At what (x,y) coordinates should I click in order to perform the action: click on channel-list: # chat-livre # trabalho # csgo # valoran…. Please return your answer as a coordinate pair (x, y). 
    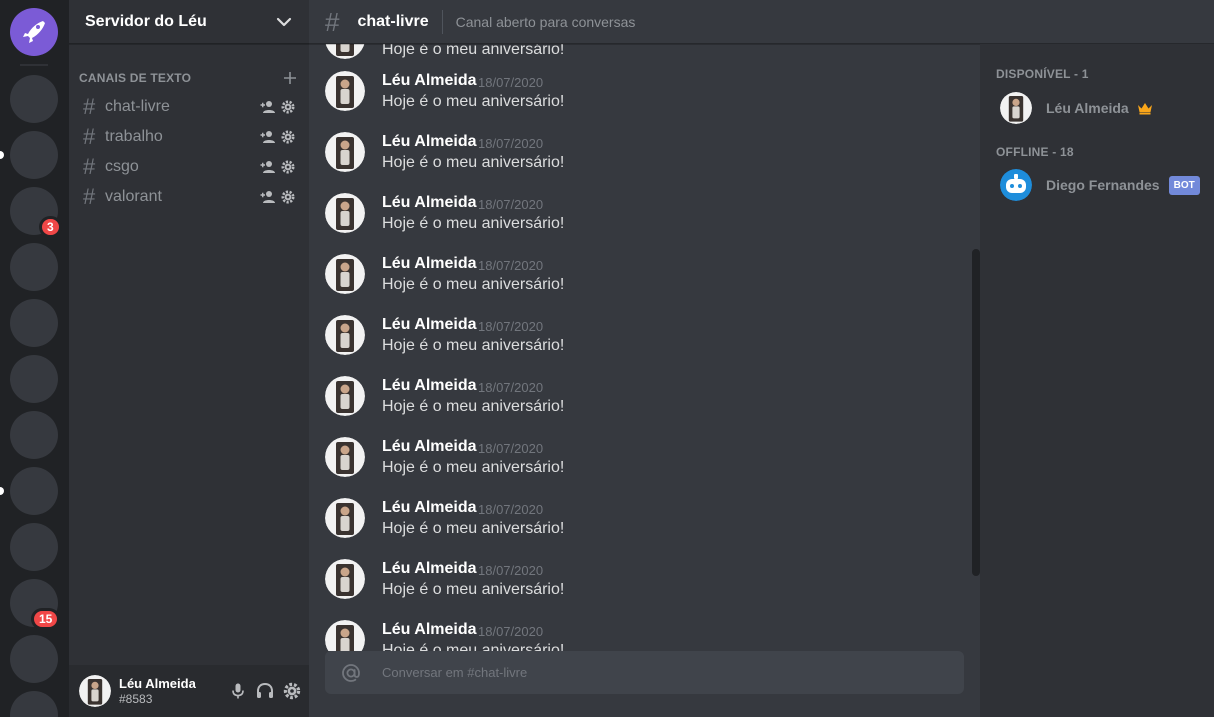
    Looking at the image, I should click on (189, 152).